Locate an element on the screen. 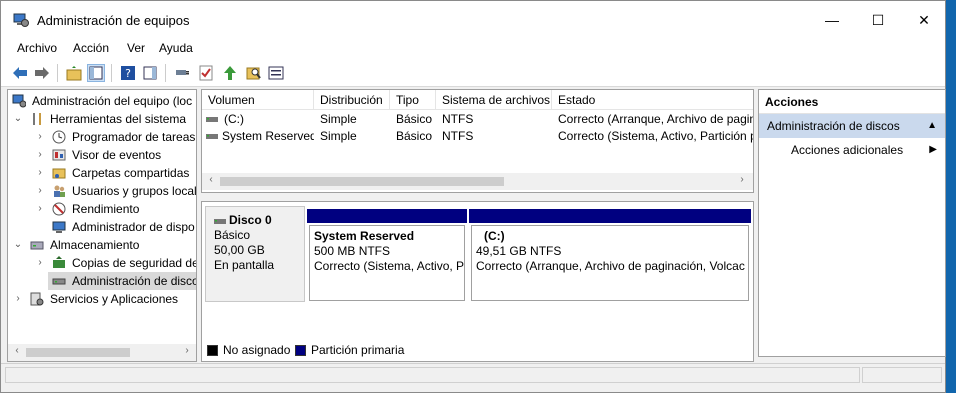 This screenshot has height=393, width=956. tree-item-device-manager: Administrador de dispo is located at coordinates (102, 227).